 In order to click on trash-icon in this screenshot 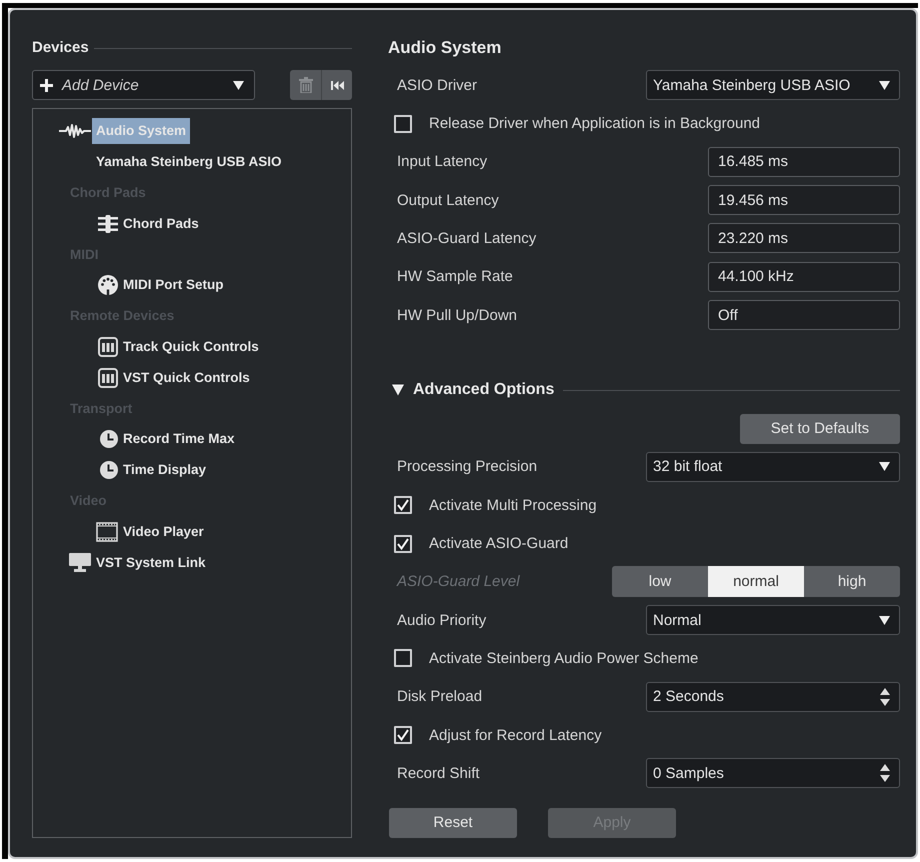, I will do `click(305, 85)`.